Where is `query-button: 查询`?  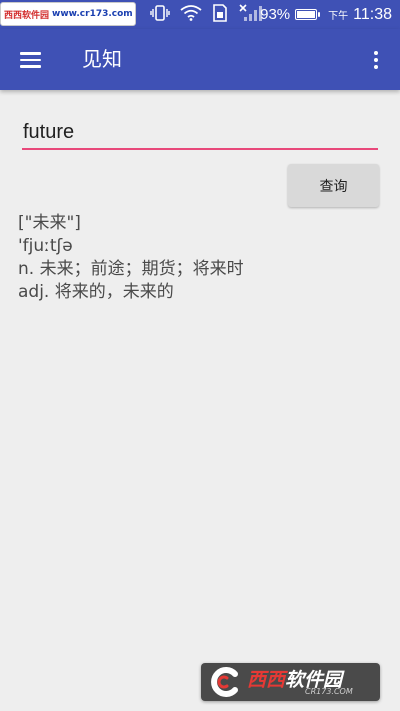
query-button: 查询 is located at coordinates (333, 185).